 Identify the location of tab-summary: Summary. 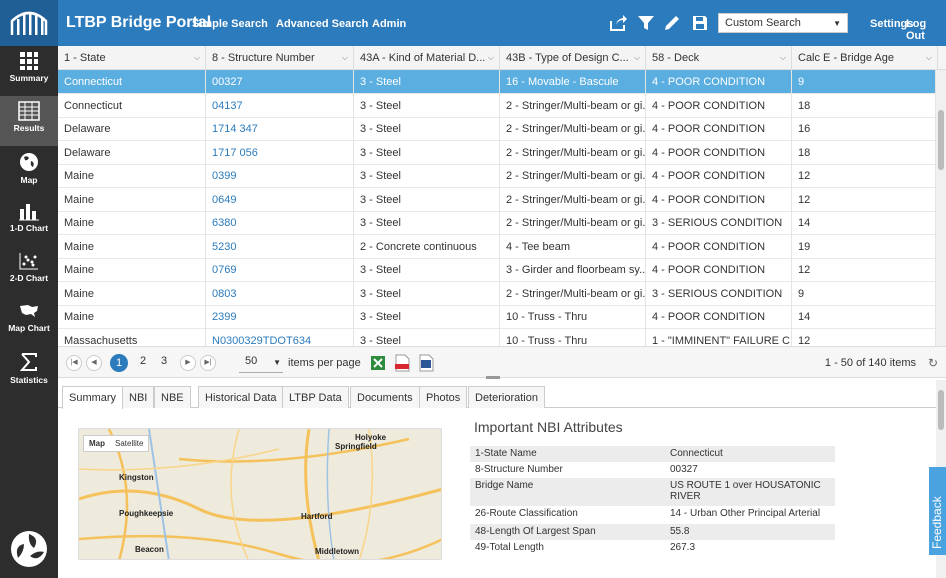
(93, 397).